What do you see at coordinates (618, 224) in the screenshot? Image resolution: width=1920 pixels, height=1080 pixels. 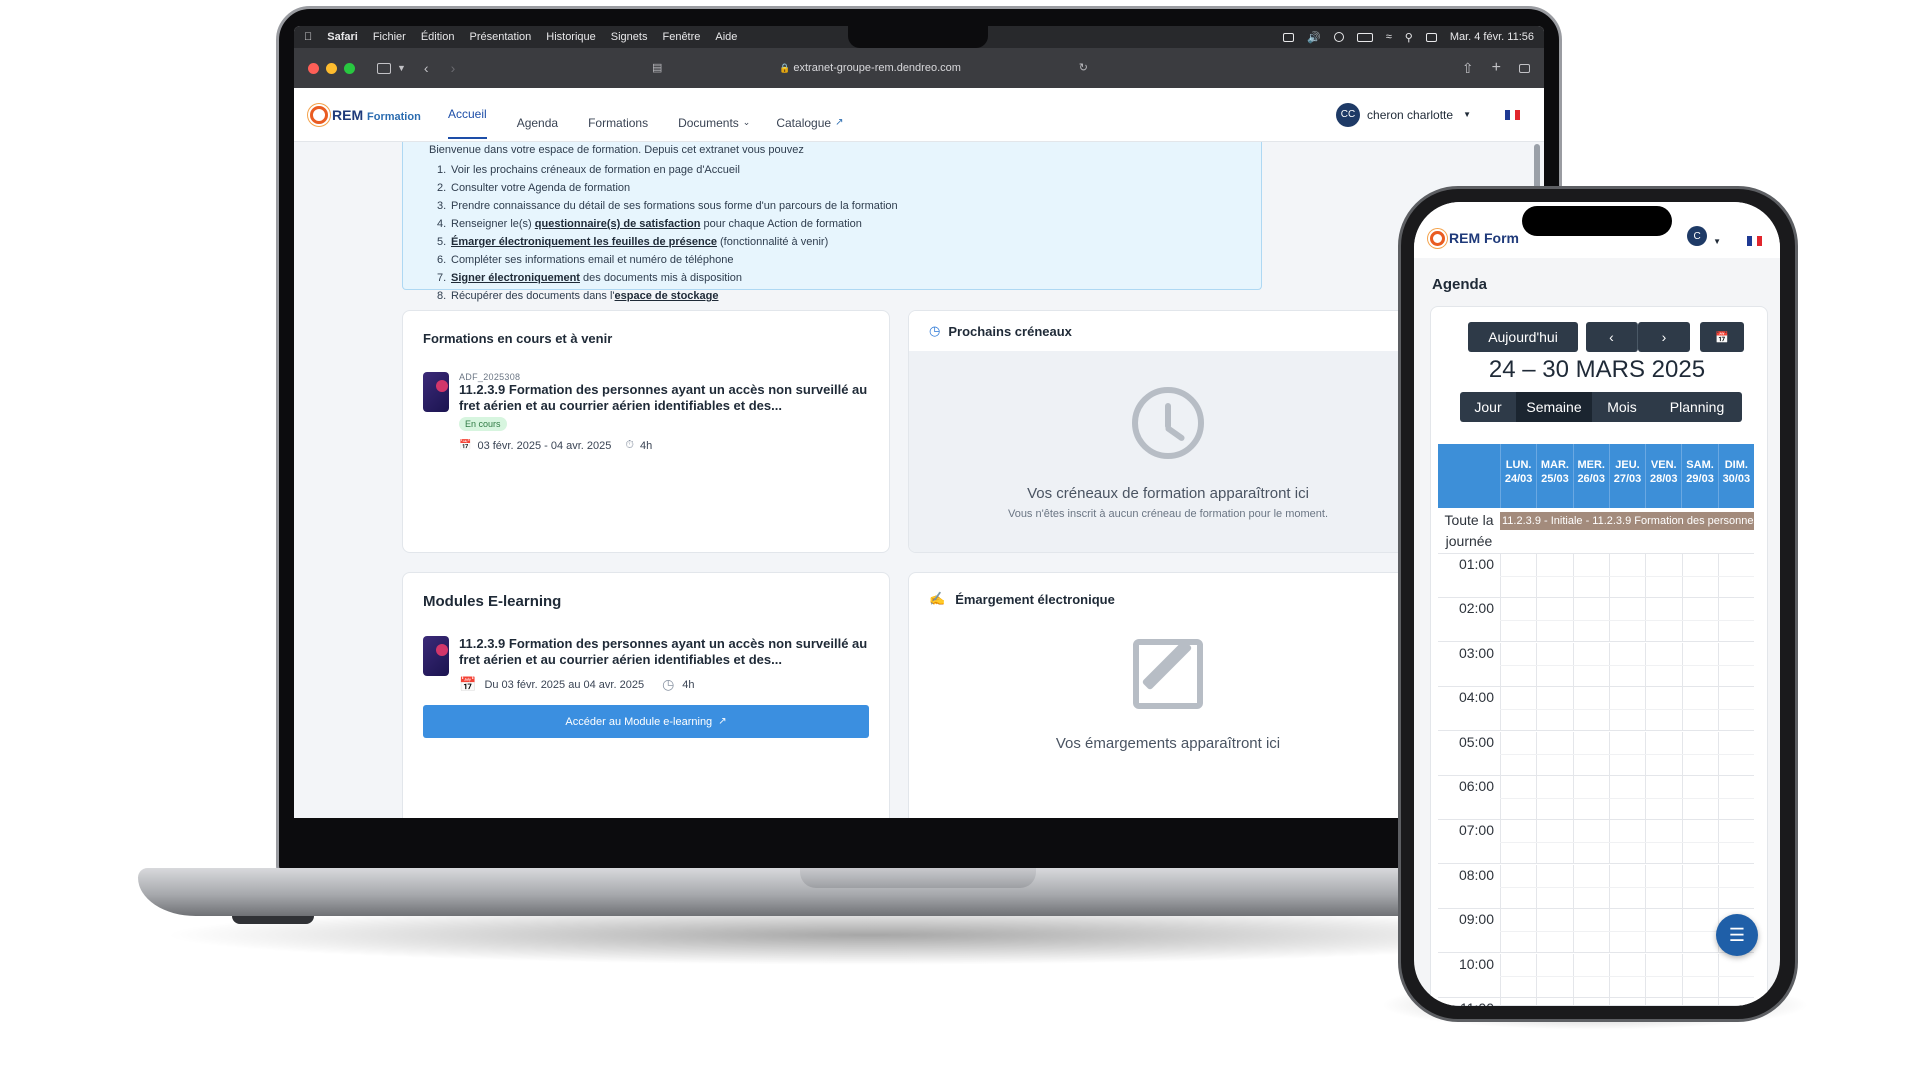 I see `welcome-item-link: questionnaire(s) de satisfaction` at bounding box center [618, 224].